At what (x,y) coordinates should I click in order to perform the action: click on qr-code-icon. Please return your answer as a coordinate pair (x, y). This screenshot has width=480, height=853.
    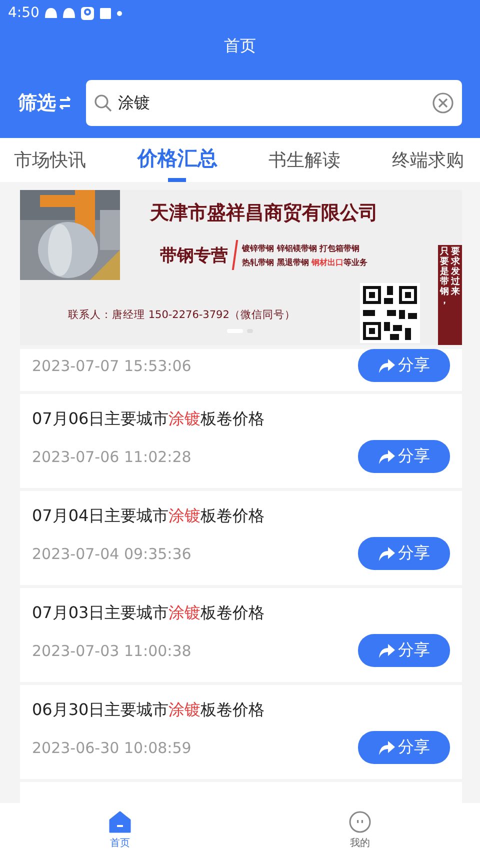
    Looking at the image, I should click on (390, 313).